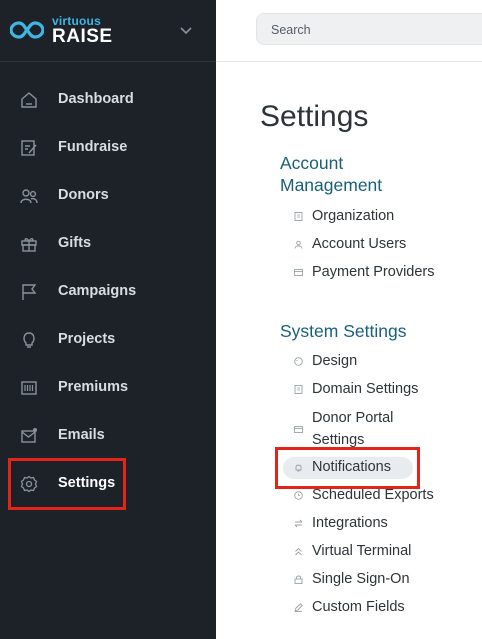 The width and height of the screenshot is (482, 639). Describe the element at coordinates (298, 495) in the screenshot. I see `clock-icon` at that location.